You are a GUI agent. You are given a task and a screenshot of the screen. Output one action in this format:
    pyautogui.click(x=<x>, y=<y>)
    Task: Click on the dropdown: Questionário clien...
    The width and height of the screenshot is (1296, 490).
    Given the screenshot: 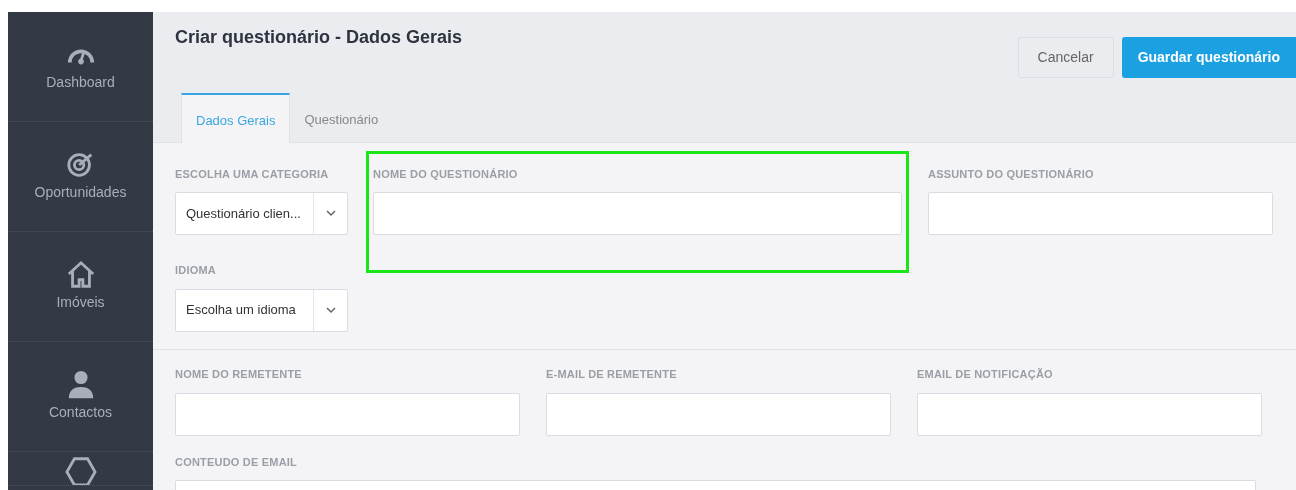 What is the action you would take?
    pyautogui.click(x=261, y=214)
    